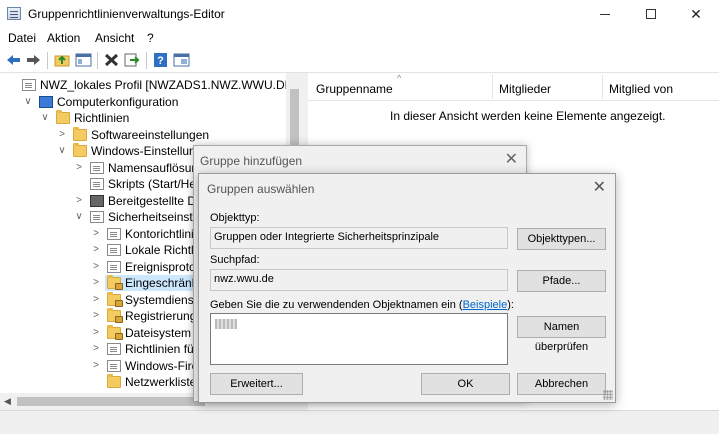 The image size is (719, 434). What do you see at coordinates (7, 401) in the screenshot?
I see `scroll-left-icon: ◀` at bounding box center [7, 401].